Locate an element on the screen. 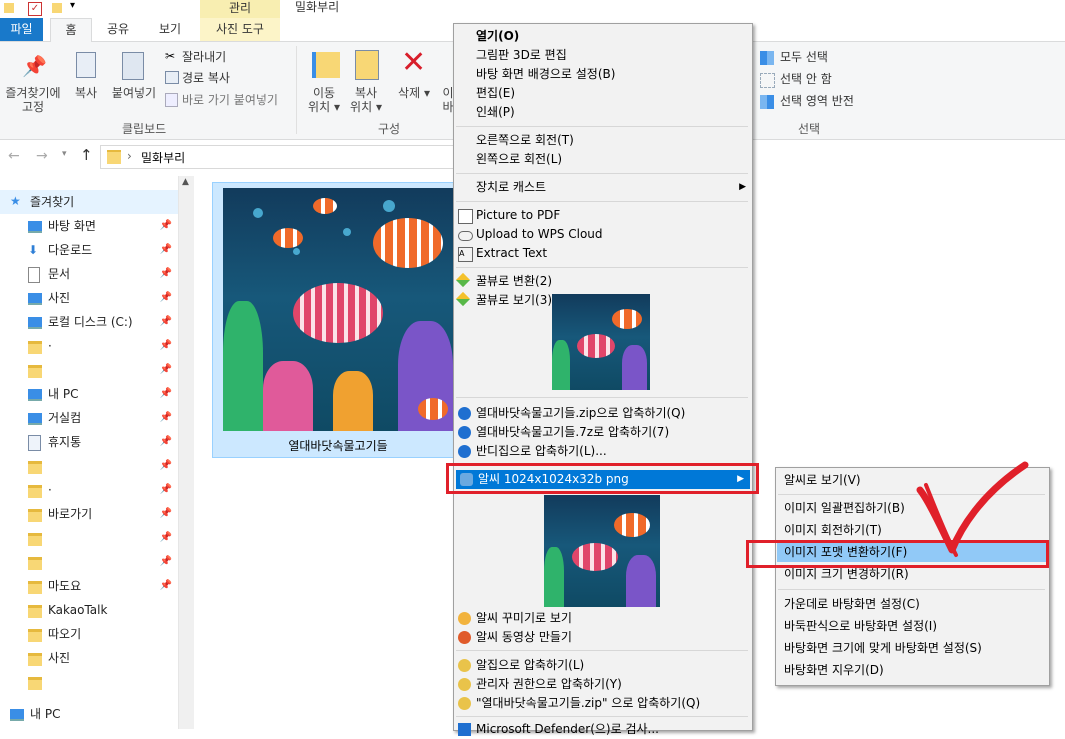 This screenshot has width=1065, height=739. invert-selection-button: 선택 영역 반전 is located at coordinates (817, 101).